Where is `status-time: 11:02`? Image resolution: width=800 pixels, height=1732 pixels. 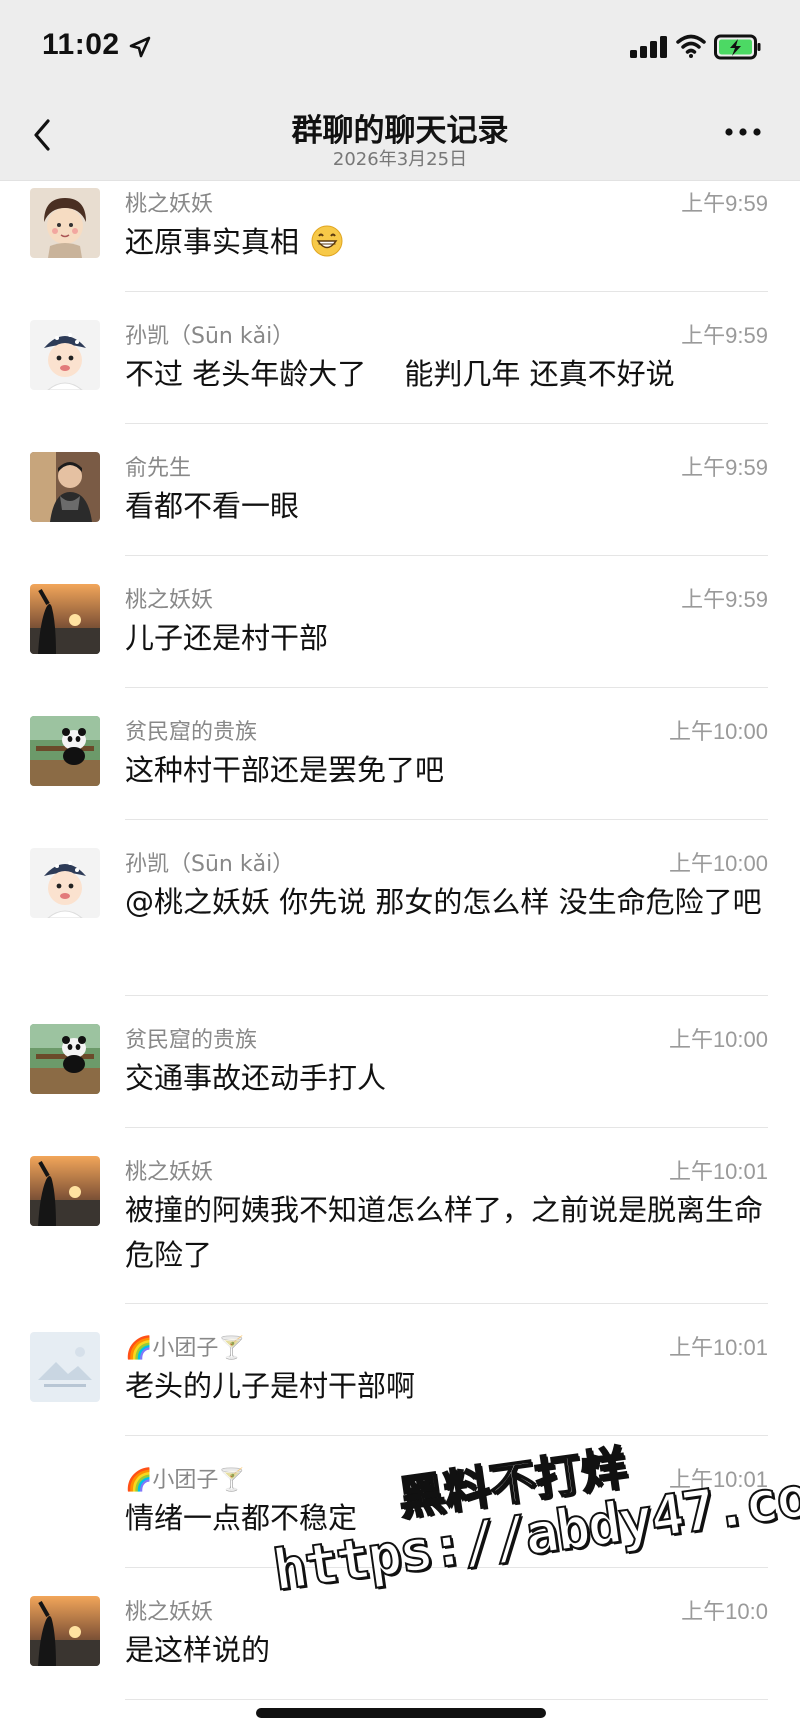 status-time: 11:02 is located at coordinates (81, 44).